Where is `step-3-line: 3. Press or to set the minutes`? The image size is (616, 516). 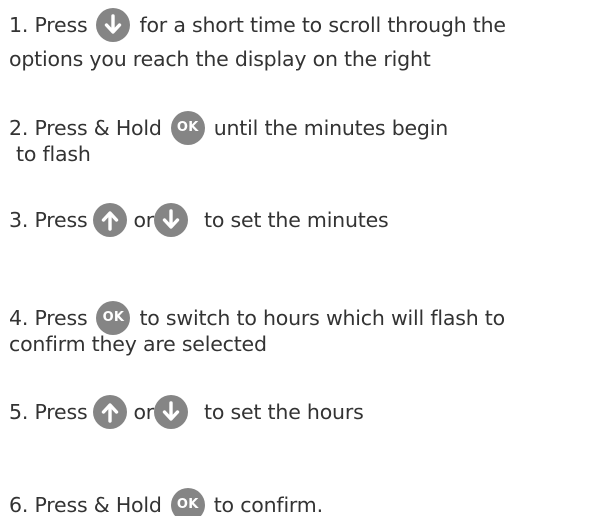
step-3-line: 3. Press or to set the minutes is located at coordinates (199, 220).